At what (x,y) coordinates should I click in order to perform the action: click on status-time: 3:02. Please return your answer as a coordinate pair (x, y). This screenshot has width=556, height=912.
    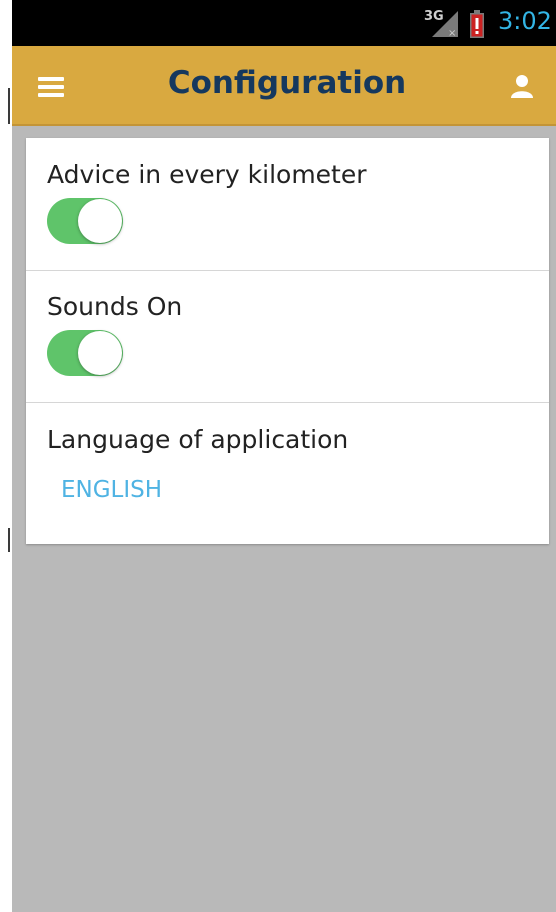
    Looking at the image, I should click on (525, 21).